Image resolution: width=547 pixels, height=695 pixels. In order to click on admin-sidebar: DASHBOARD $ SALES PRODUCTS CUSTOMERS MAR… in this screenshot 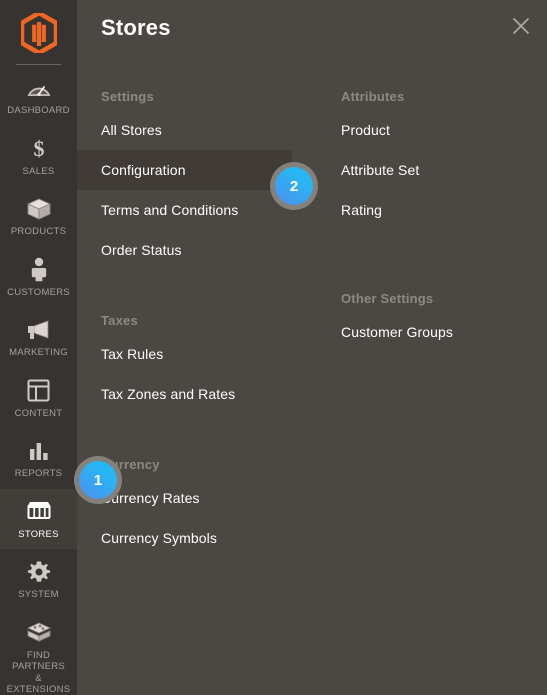, I will do `click(38, 347)`.